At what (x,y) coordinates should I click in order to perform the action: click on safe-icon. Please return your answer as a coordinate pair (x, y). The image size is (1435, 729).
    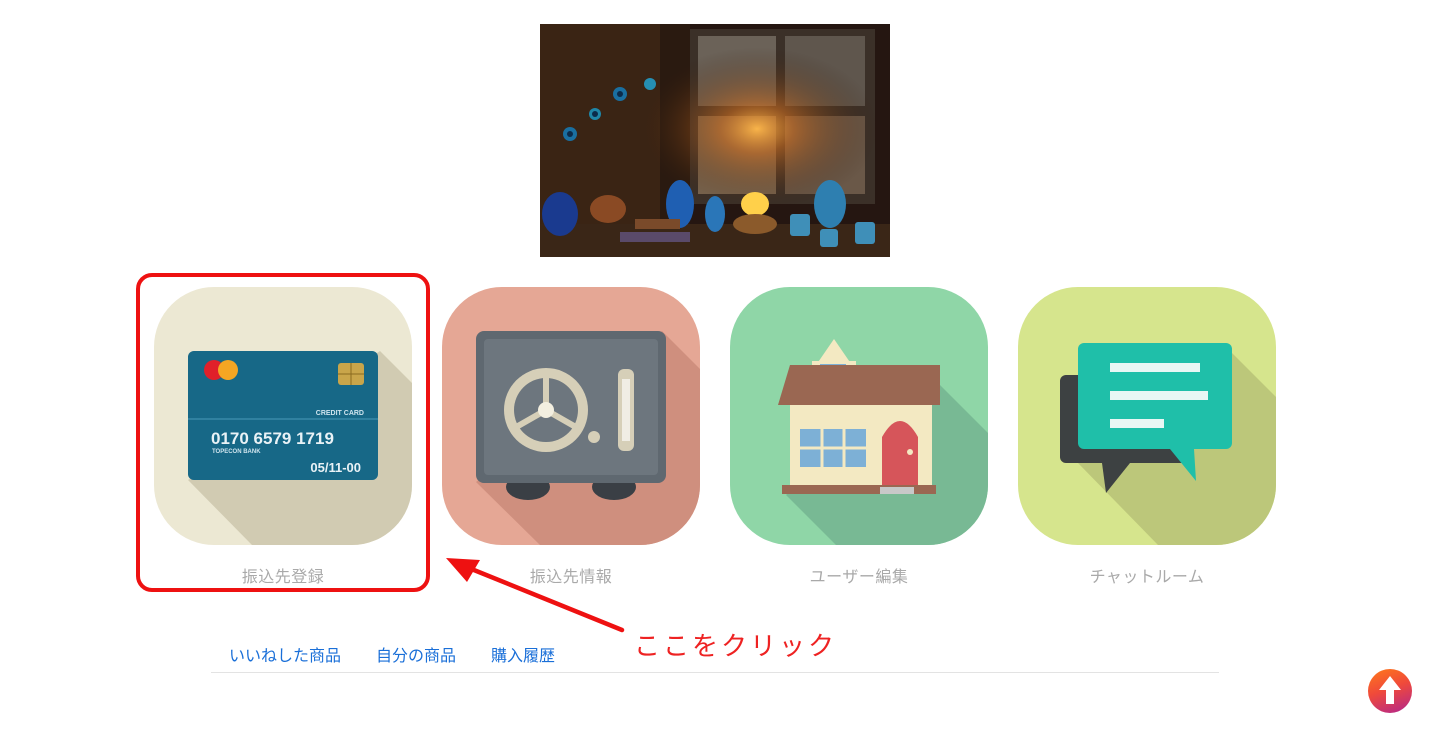
    Looking at the image, I should click on (571, 416).